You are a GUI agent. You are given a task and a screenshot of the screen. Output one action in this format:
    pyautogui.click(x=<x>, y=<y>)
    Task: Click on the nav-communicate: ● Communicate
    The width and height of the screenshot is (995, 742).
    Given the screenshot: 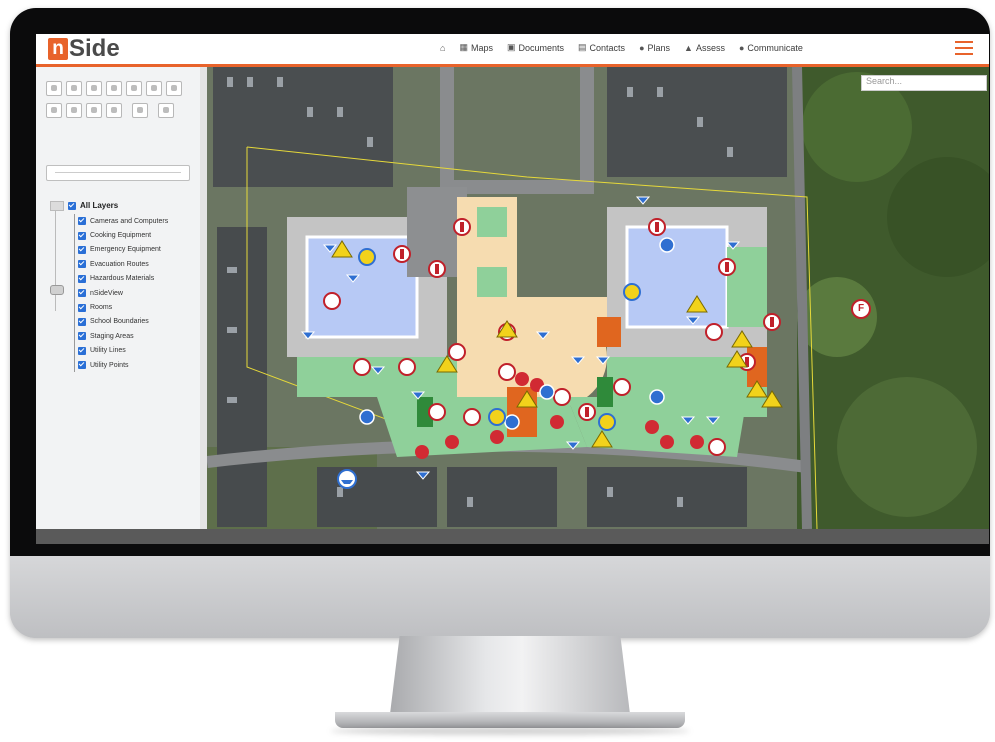 What is the action you would take?
    pyautogui.click(x=771, y=48)
    